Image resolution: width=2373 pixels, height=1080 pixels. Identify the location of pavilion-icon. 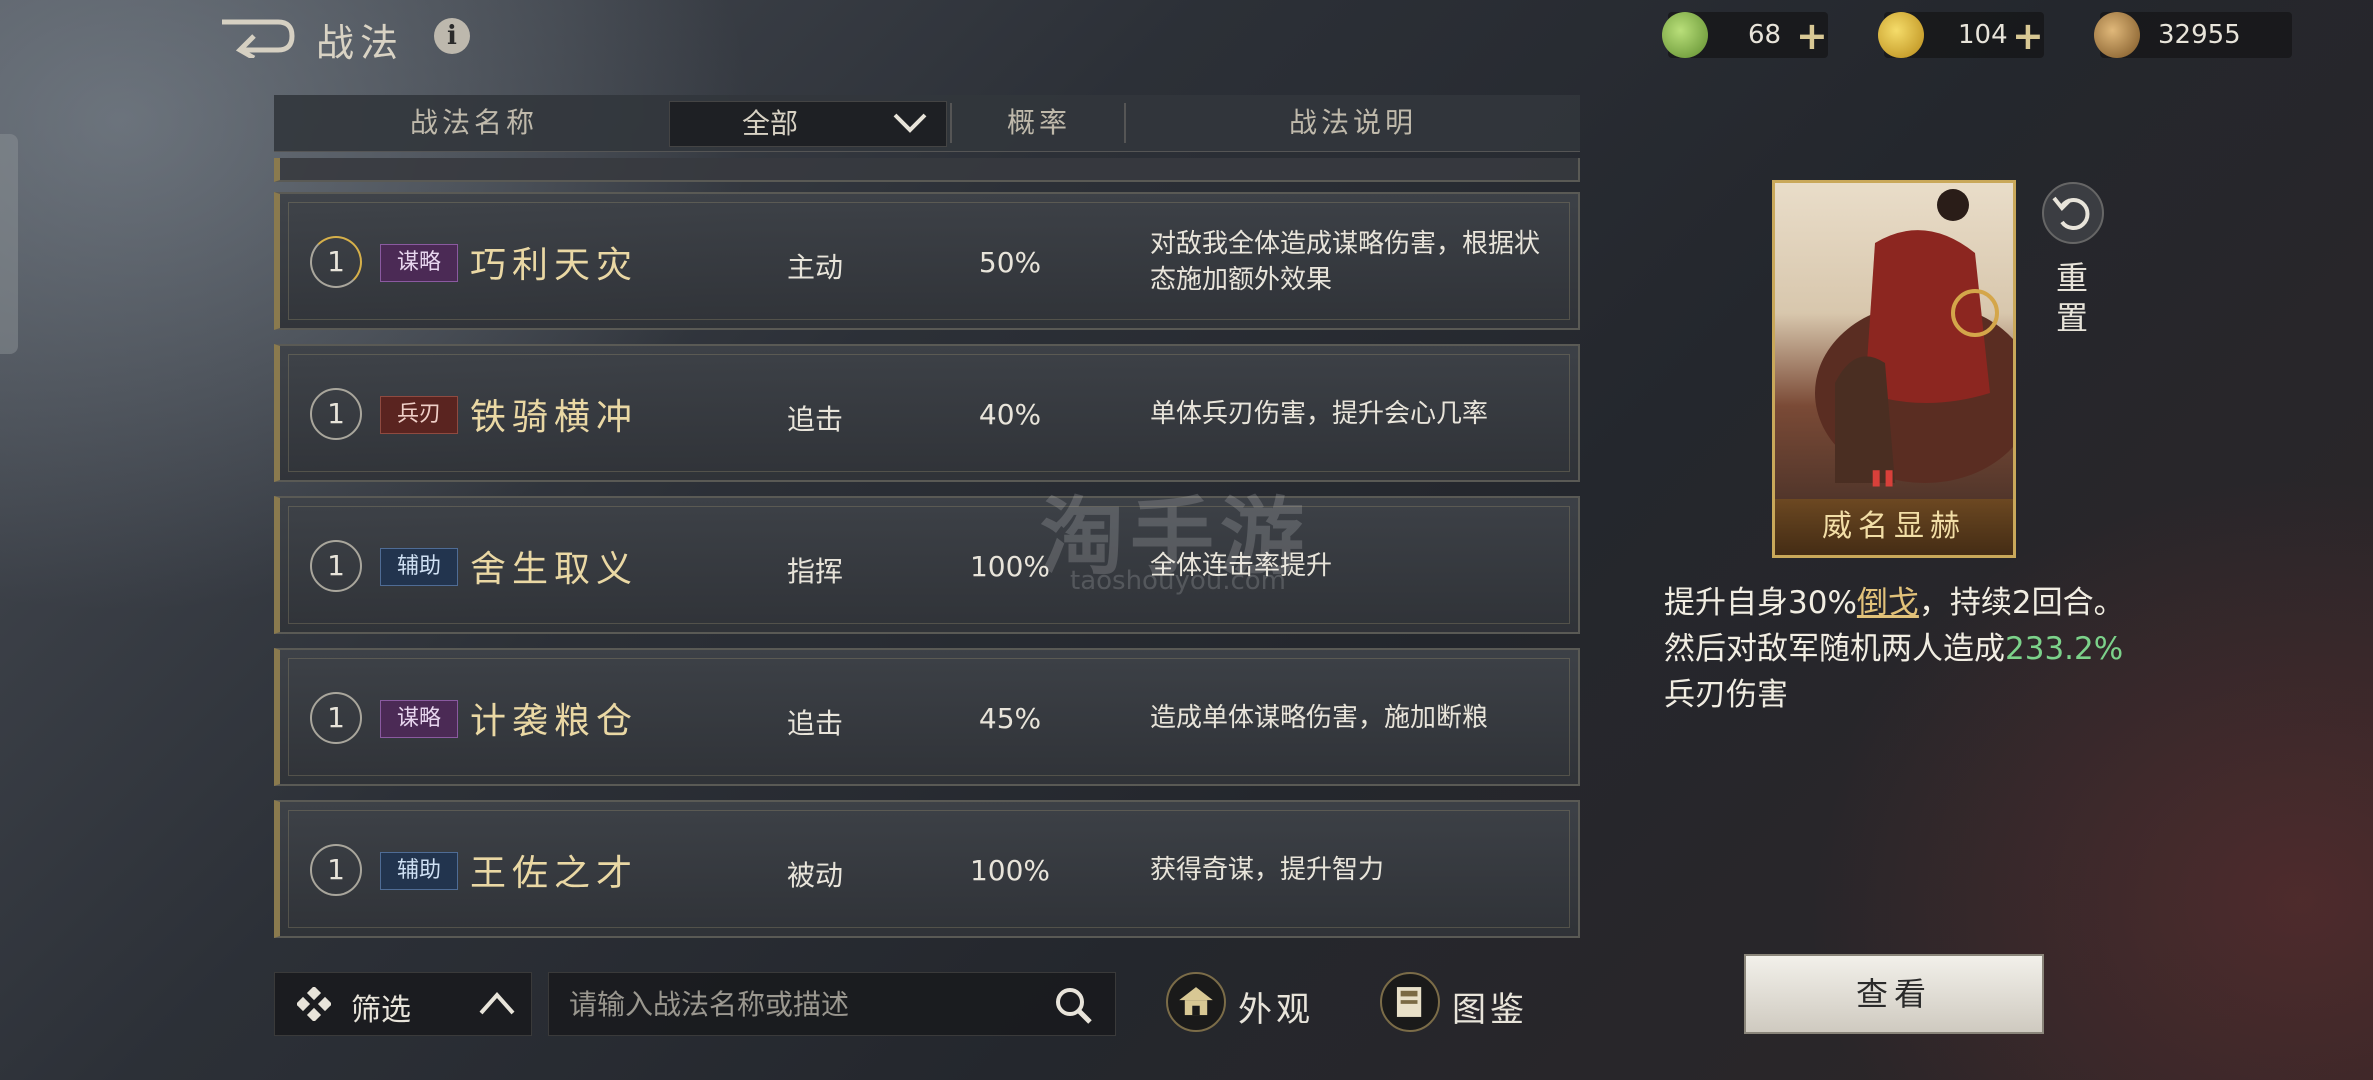
(1196, 1002).